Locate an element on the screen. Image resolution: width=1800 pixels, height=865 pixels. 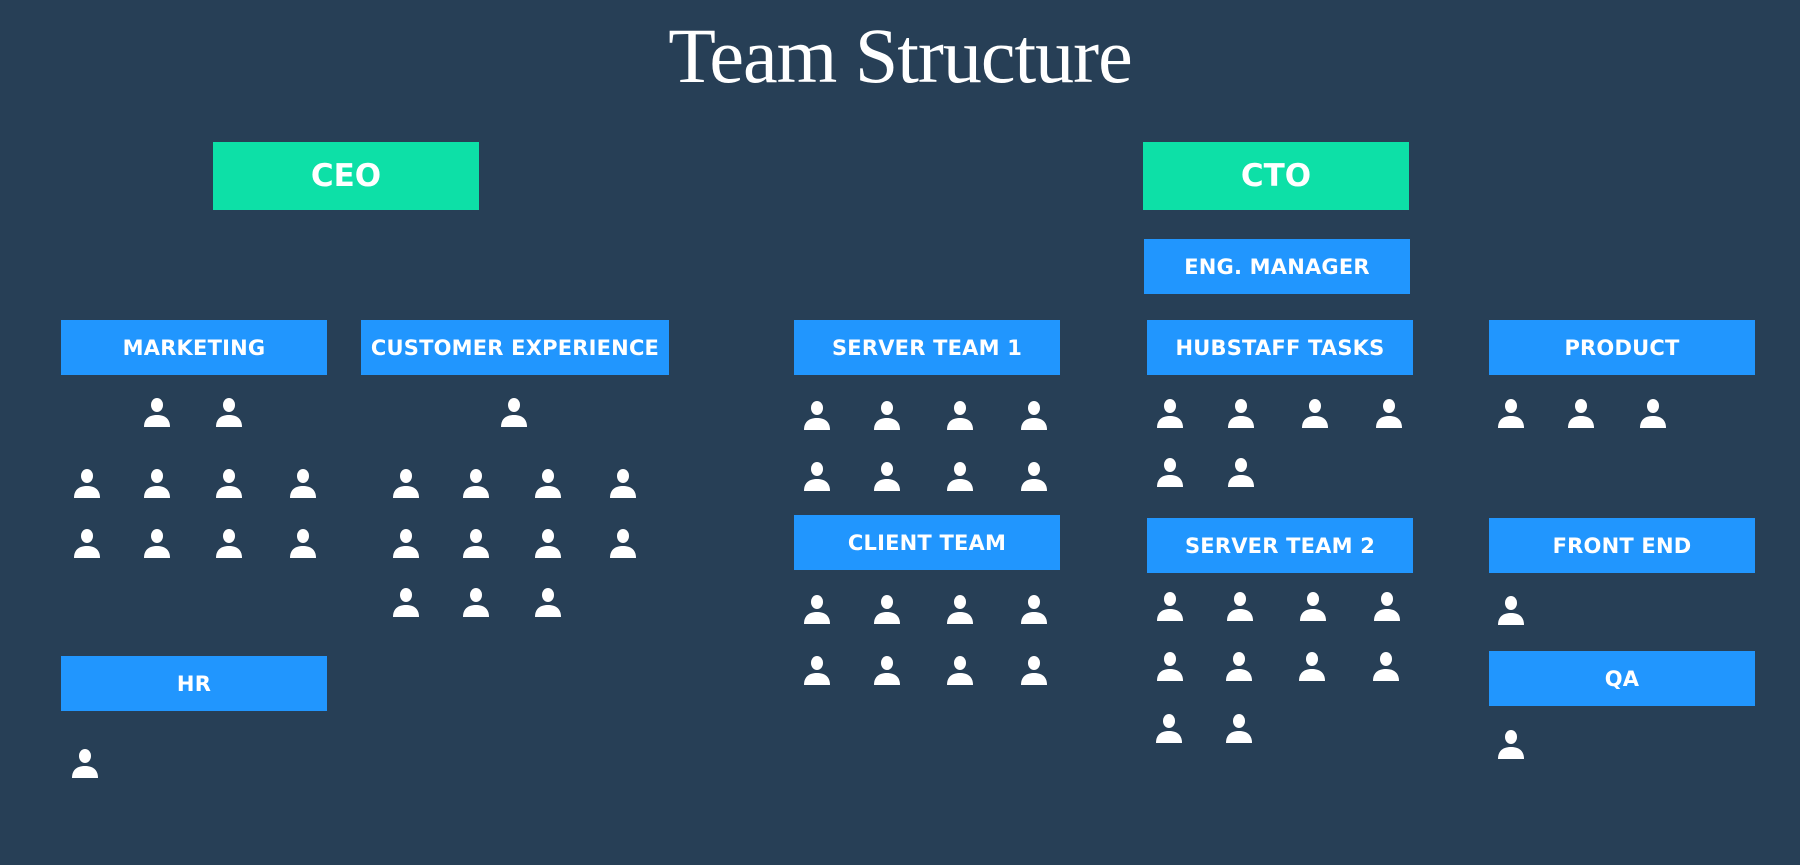
team-label: SERVER TEAM 2 is located at coordinates (1280, 545).